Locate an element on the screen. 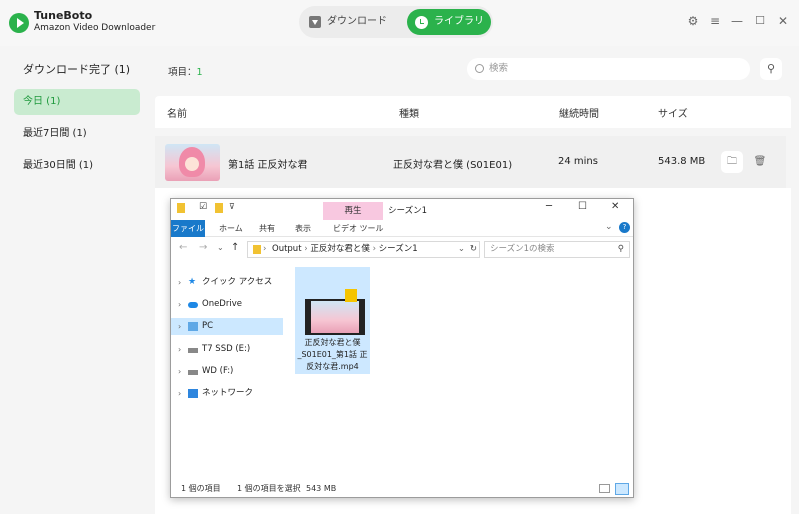 The width and height of the screenshot is (799, 514). episode-thumbnail is located at coordinates (192, 162).